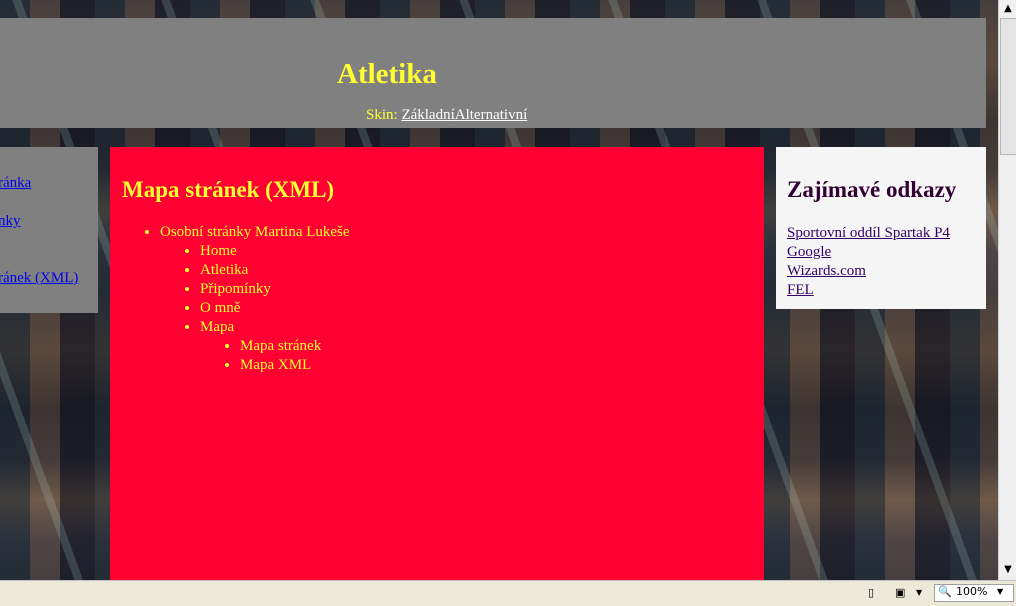 The width and height of the screenshot is (1016, 606). I want to click on link-spartak: Sportovní oddíl Spartak P4, so click(868, 233).